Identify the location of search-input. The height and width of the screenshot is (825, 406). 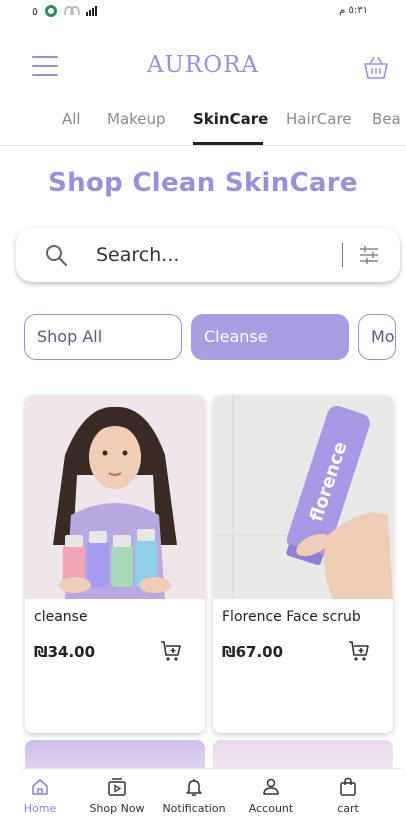
(206, 255).